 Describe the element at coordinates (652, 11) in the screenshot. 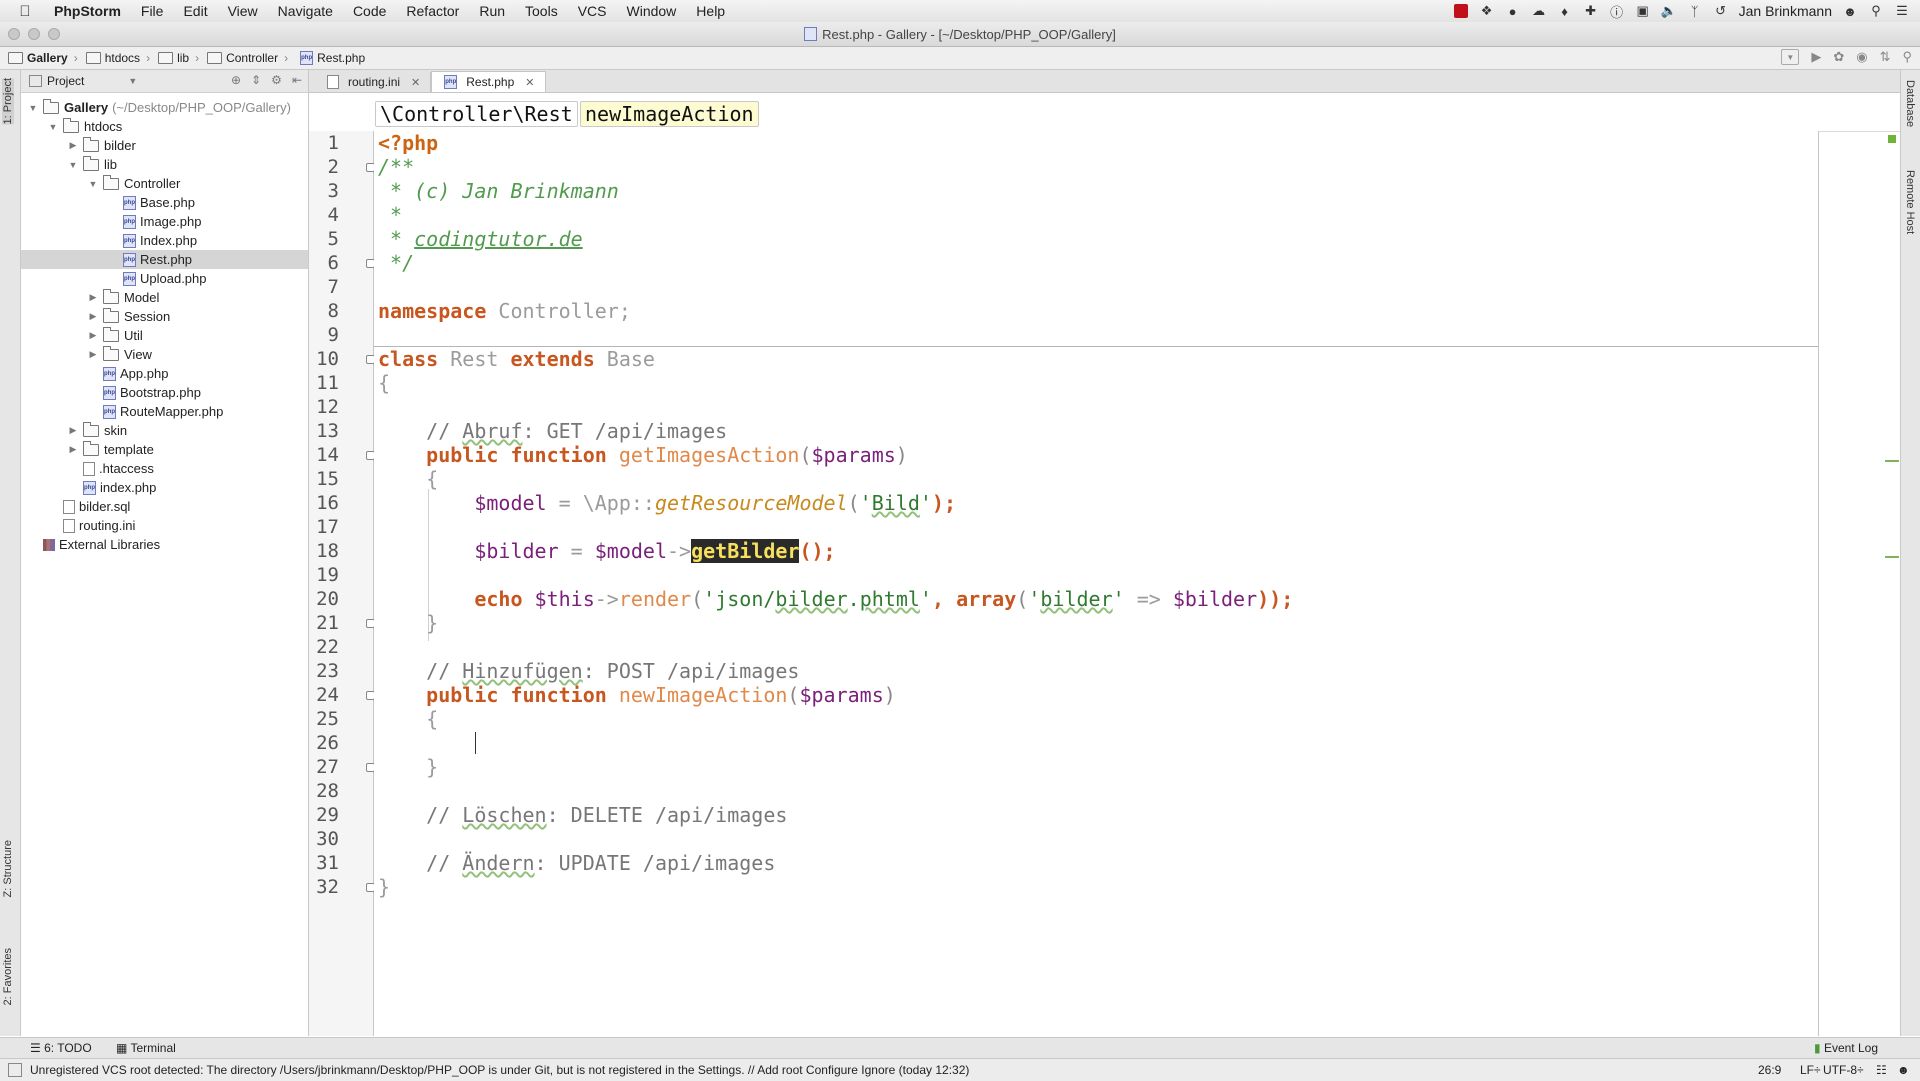

I see `menu-window: Window` at that location.